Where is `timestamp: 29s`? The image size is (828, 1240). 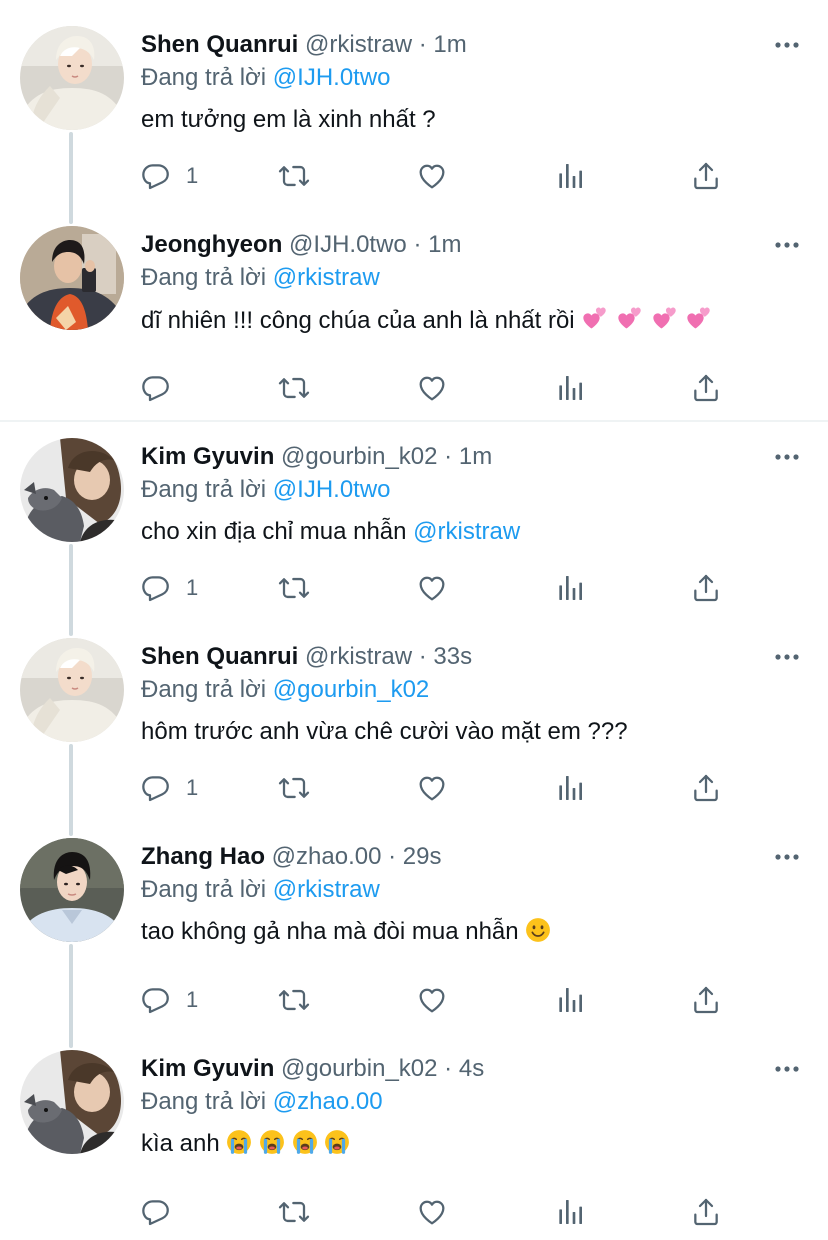 timestamp: 29s is located at coordinates (422, 856).